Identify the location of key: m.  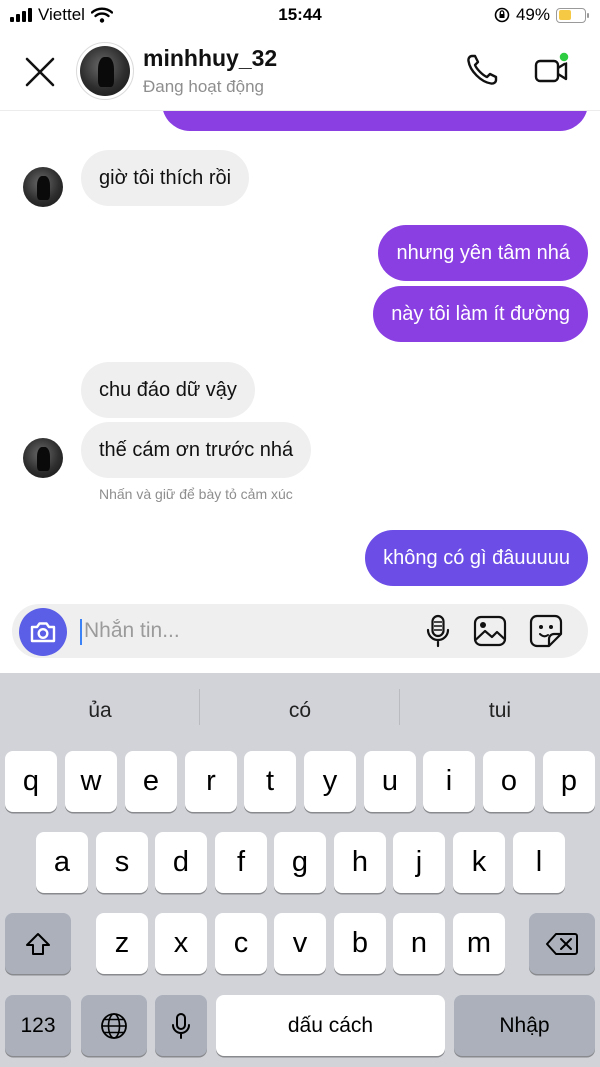
(479, 943).